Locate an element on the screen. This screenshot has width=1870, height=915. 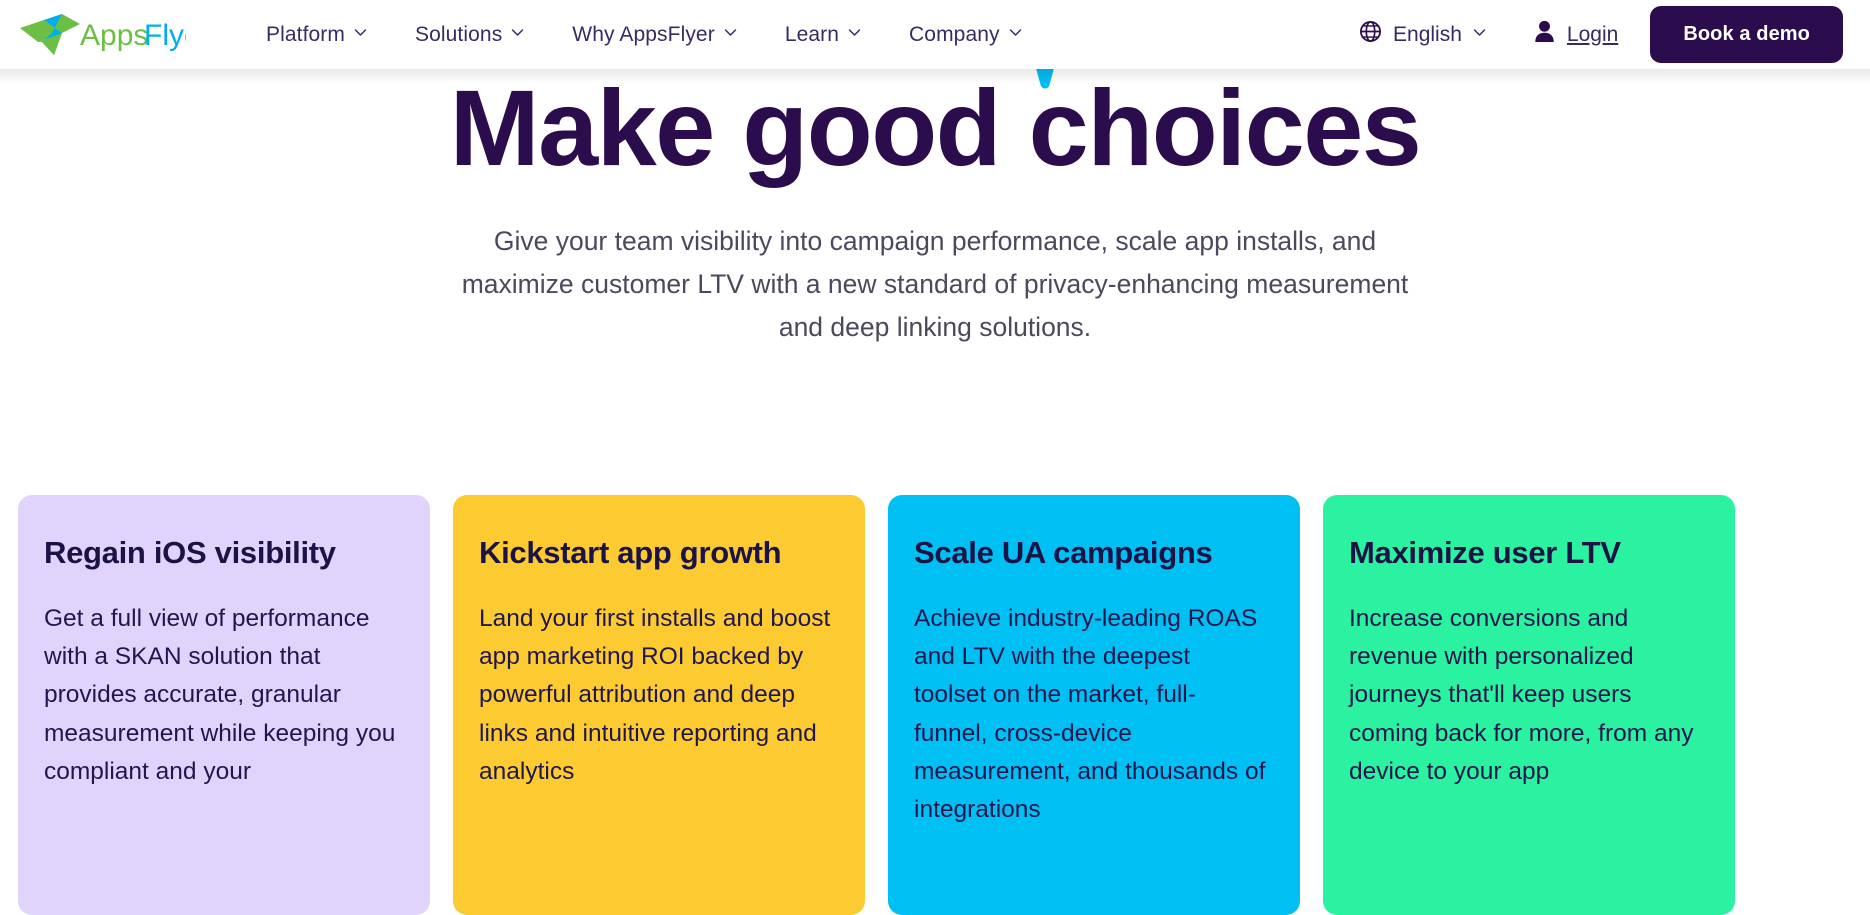
globe-icon is located at coordinates (1370, 34).